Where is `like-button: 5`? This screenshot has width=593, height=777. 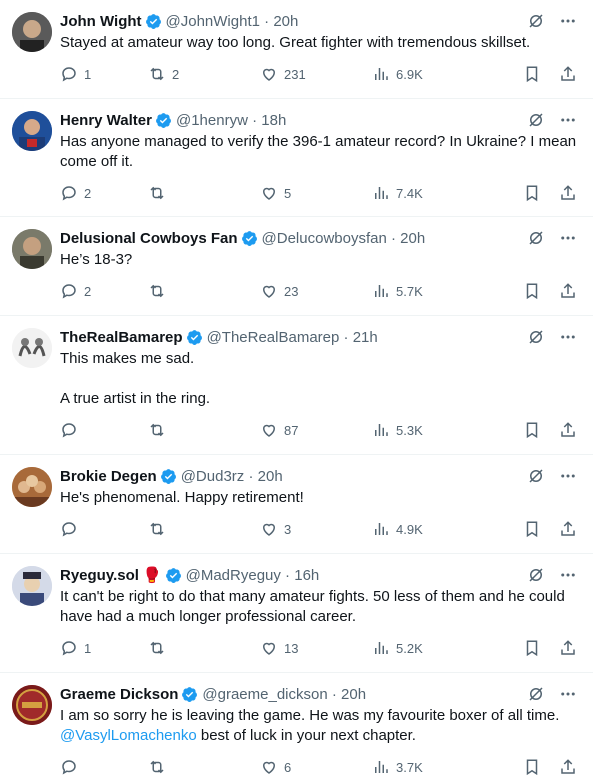
like-button: 5 is located at coordinates (316, 193).